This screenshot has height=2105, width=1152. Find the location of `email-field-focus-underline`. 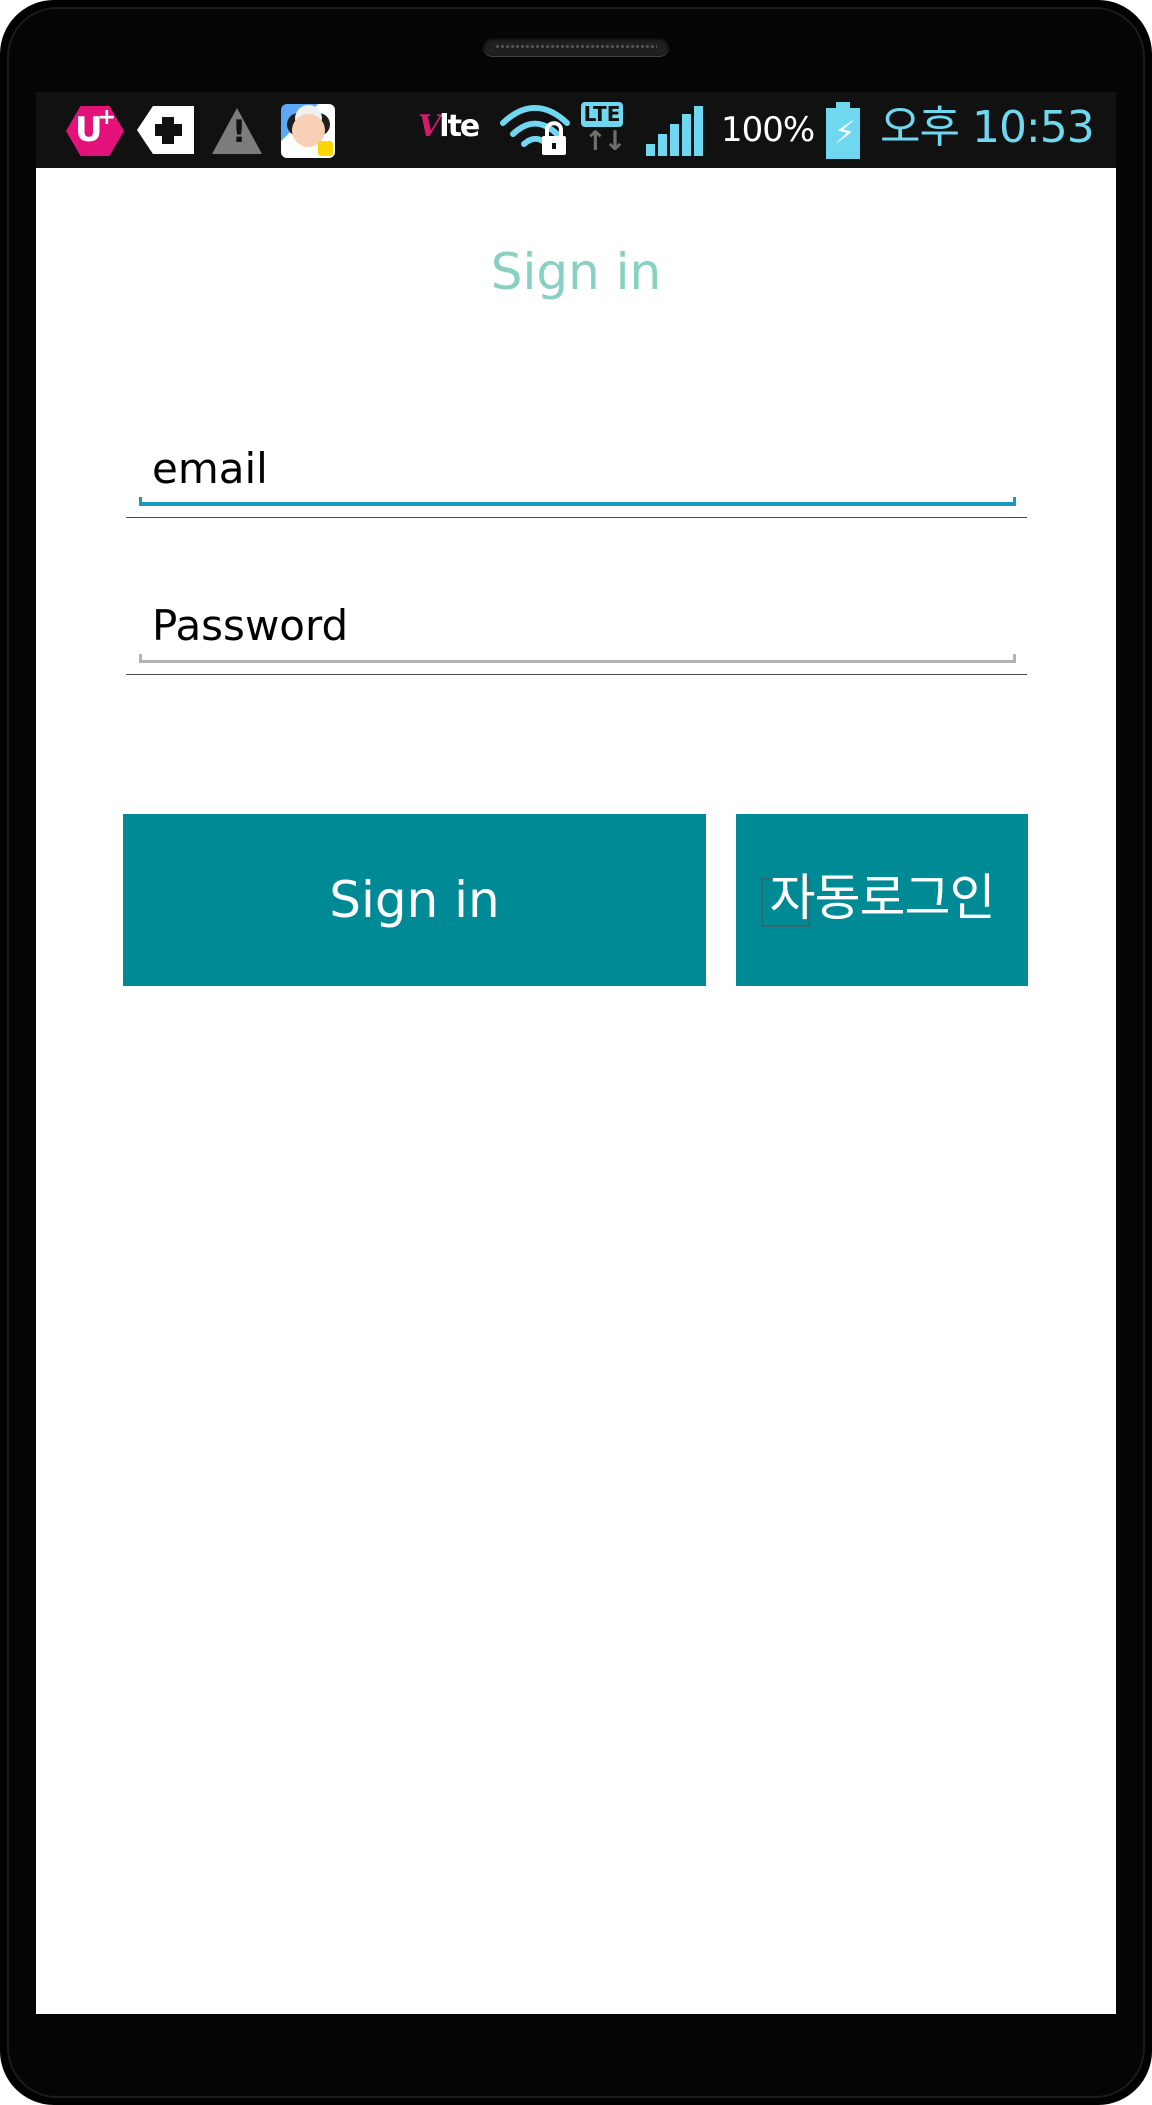

email-field-focus-underline is located at coordinates (577, 501).